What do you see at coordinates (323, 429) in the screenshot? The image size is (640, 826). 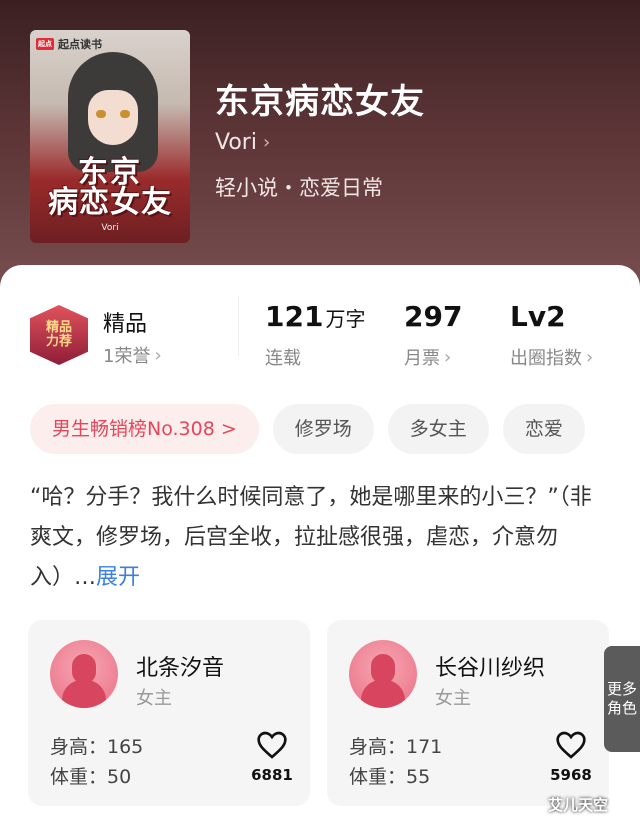 I see `tag-item: 修罗场` at bounding box center [323, 429].